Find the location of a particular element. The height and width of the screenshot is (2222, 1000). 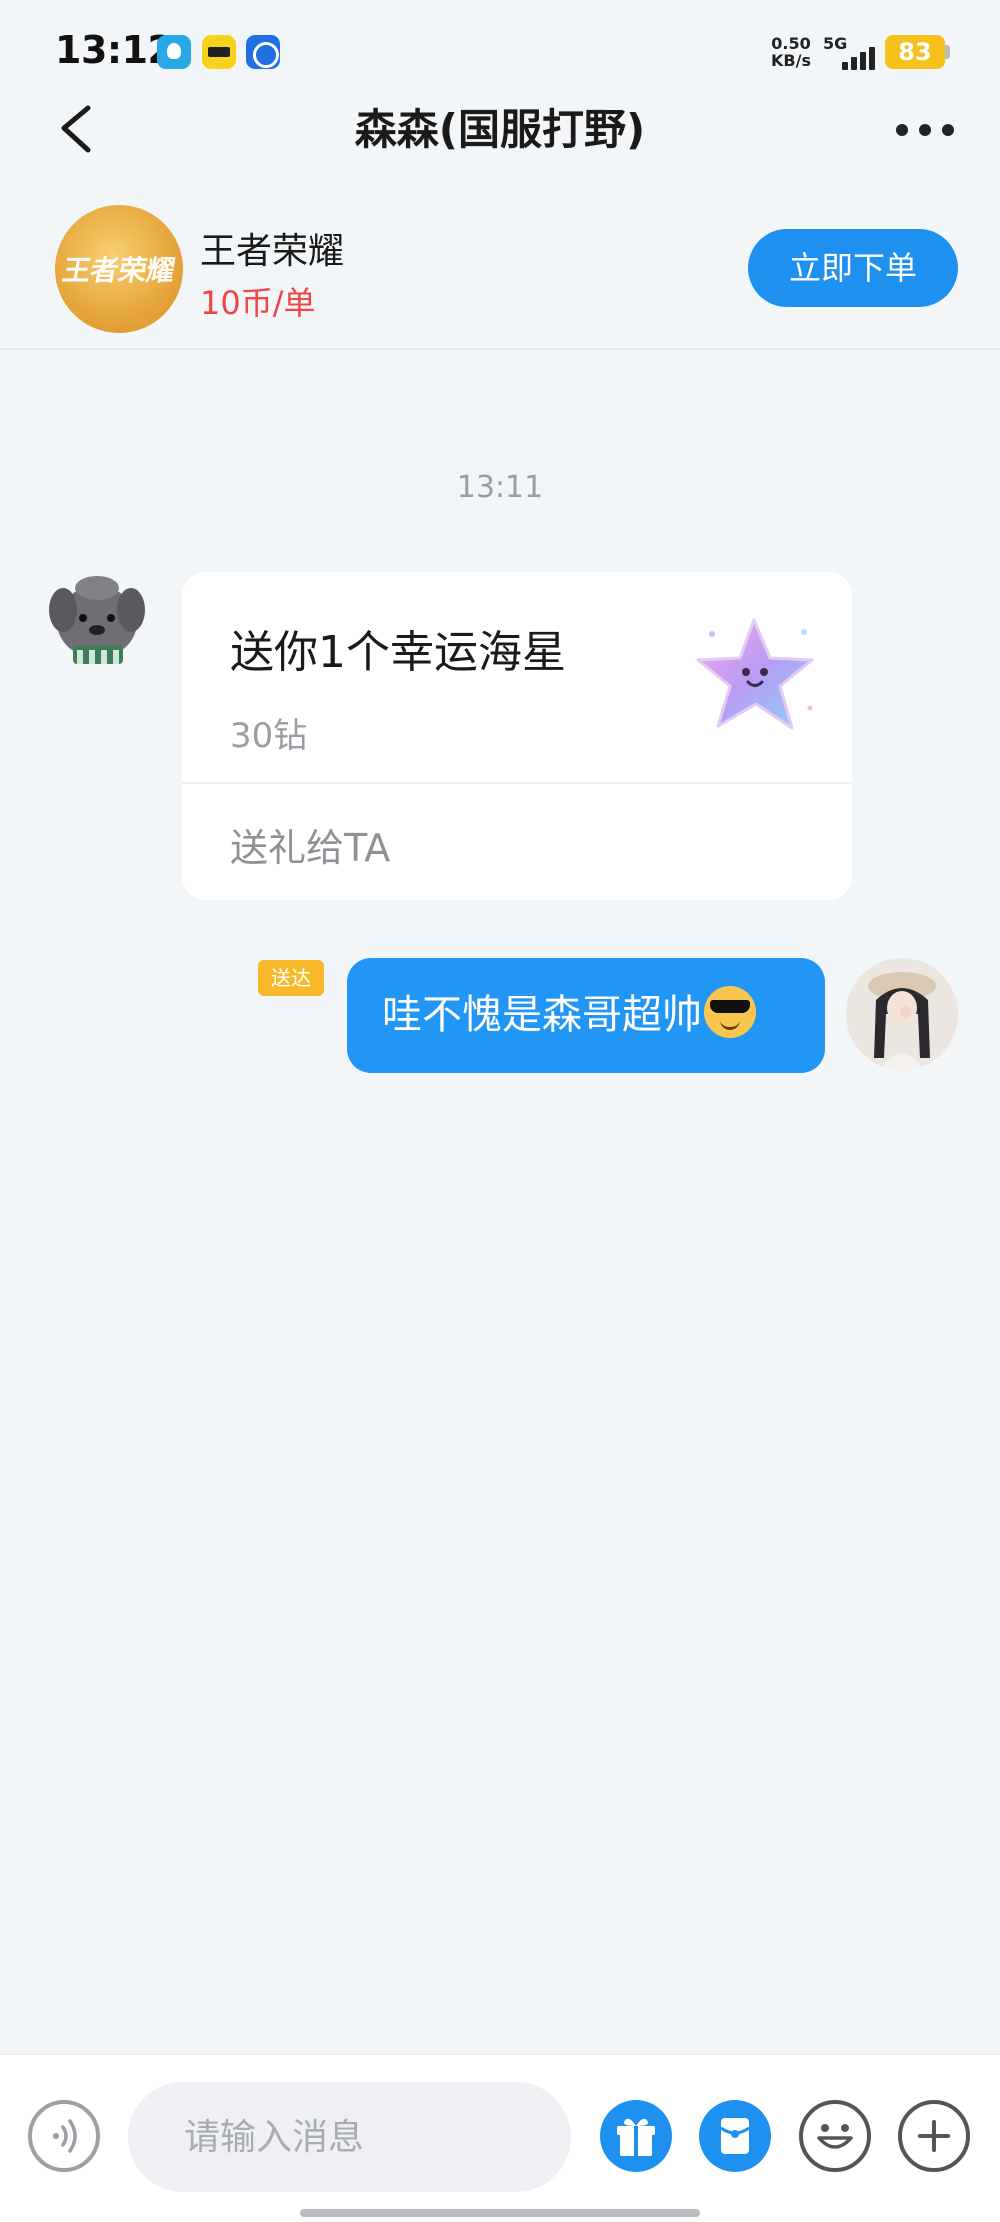

sent-message-text: 哇不愧是森哥超帅 is located at coordinates (542, 1015).